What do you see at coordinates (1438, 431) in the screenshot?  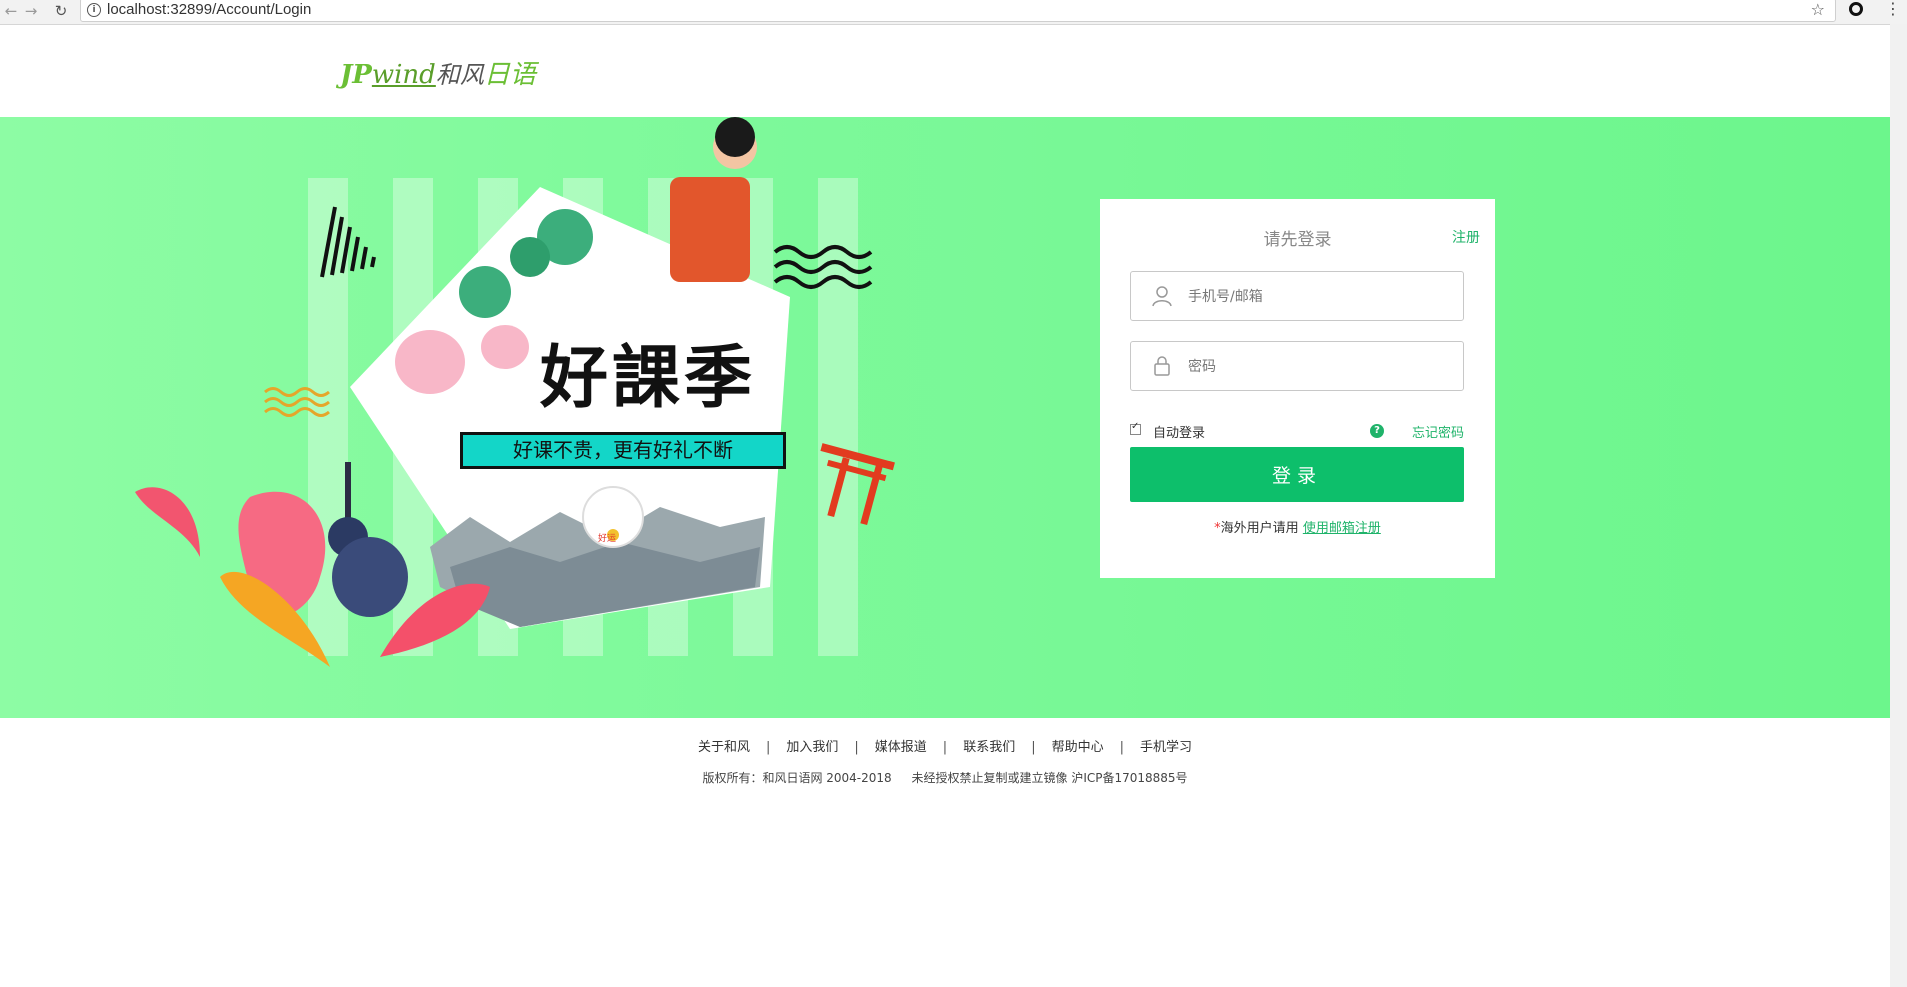 I see `forgot-password-link: 忘记密码` at bounding box center [1438, 431].